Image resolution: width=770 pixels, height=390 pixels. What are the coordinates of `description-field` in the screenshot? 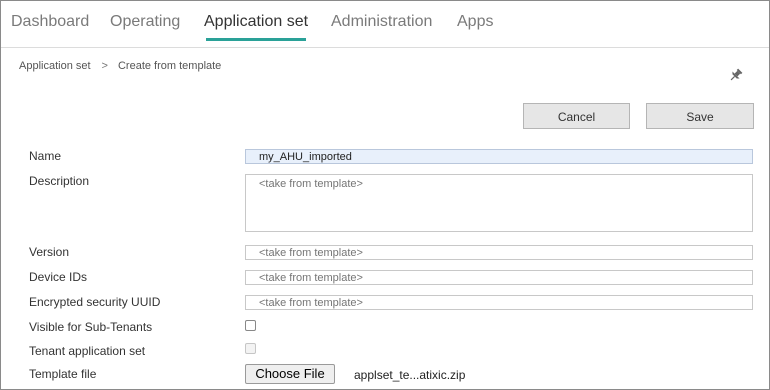 It's located at (499, 203).